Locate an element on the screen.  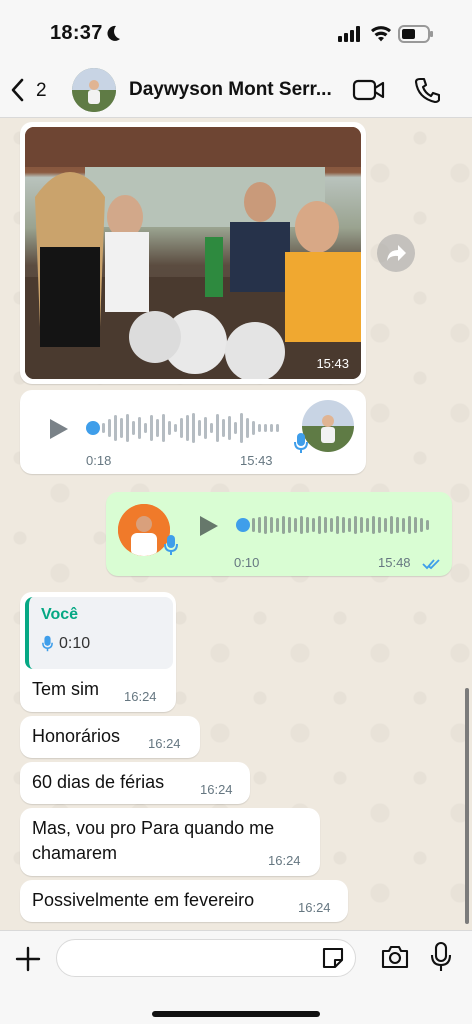
forward-icon is located at coordinates (396, 253).